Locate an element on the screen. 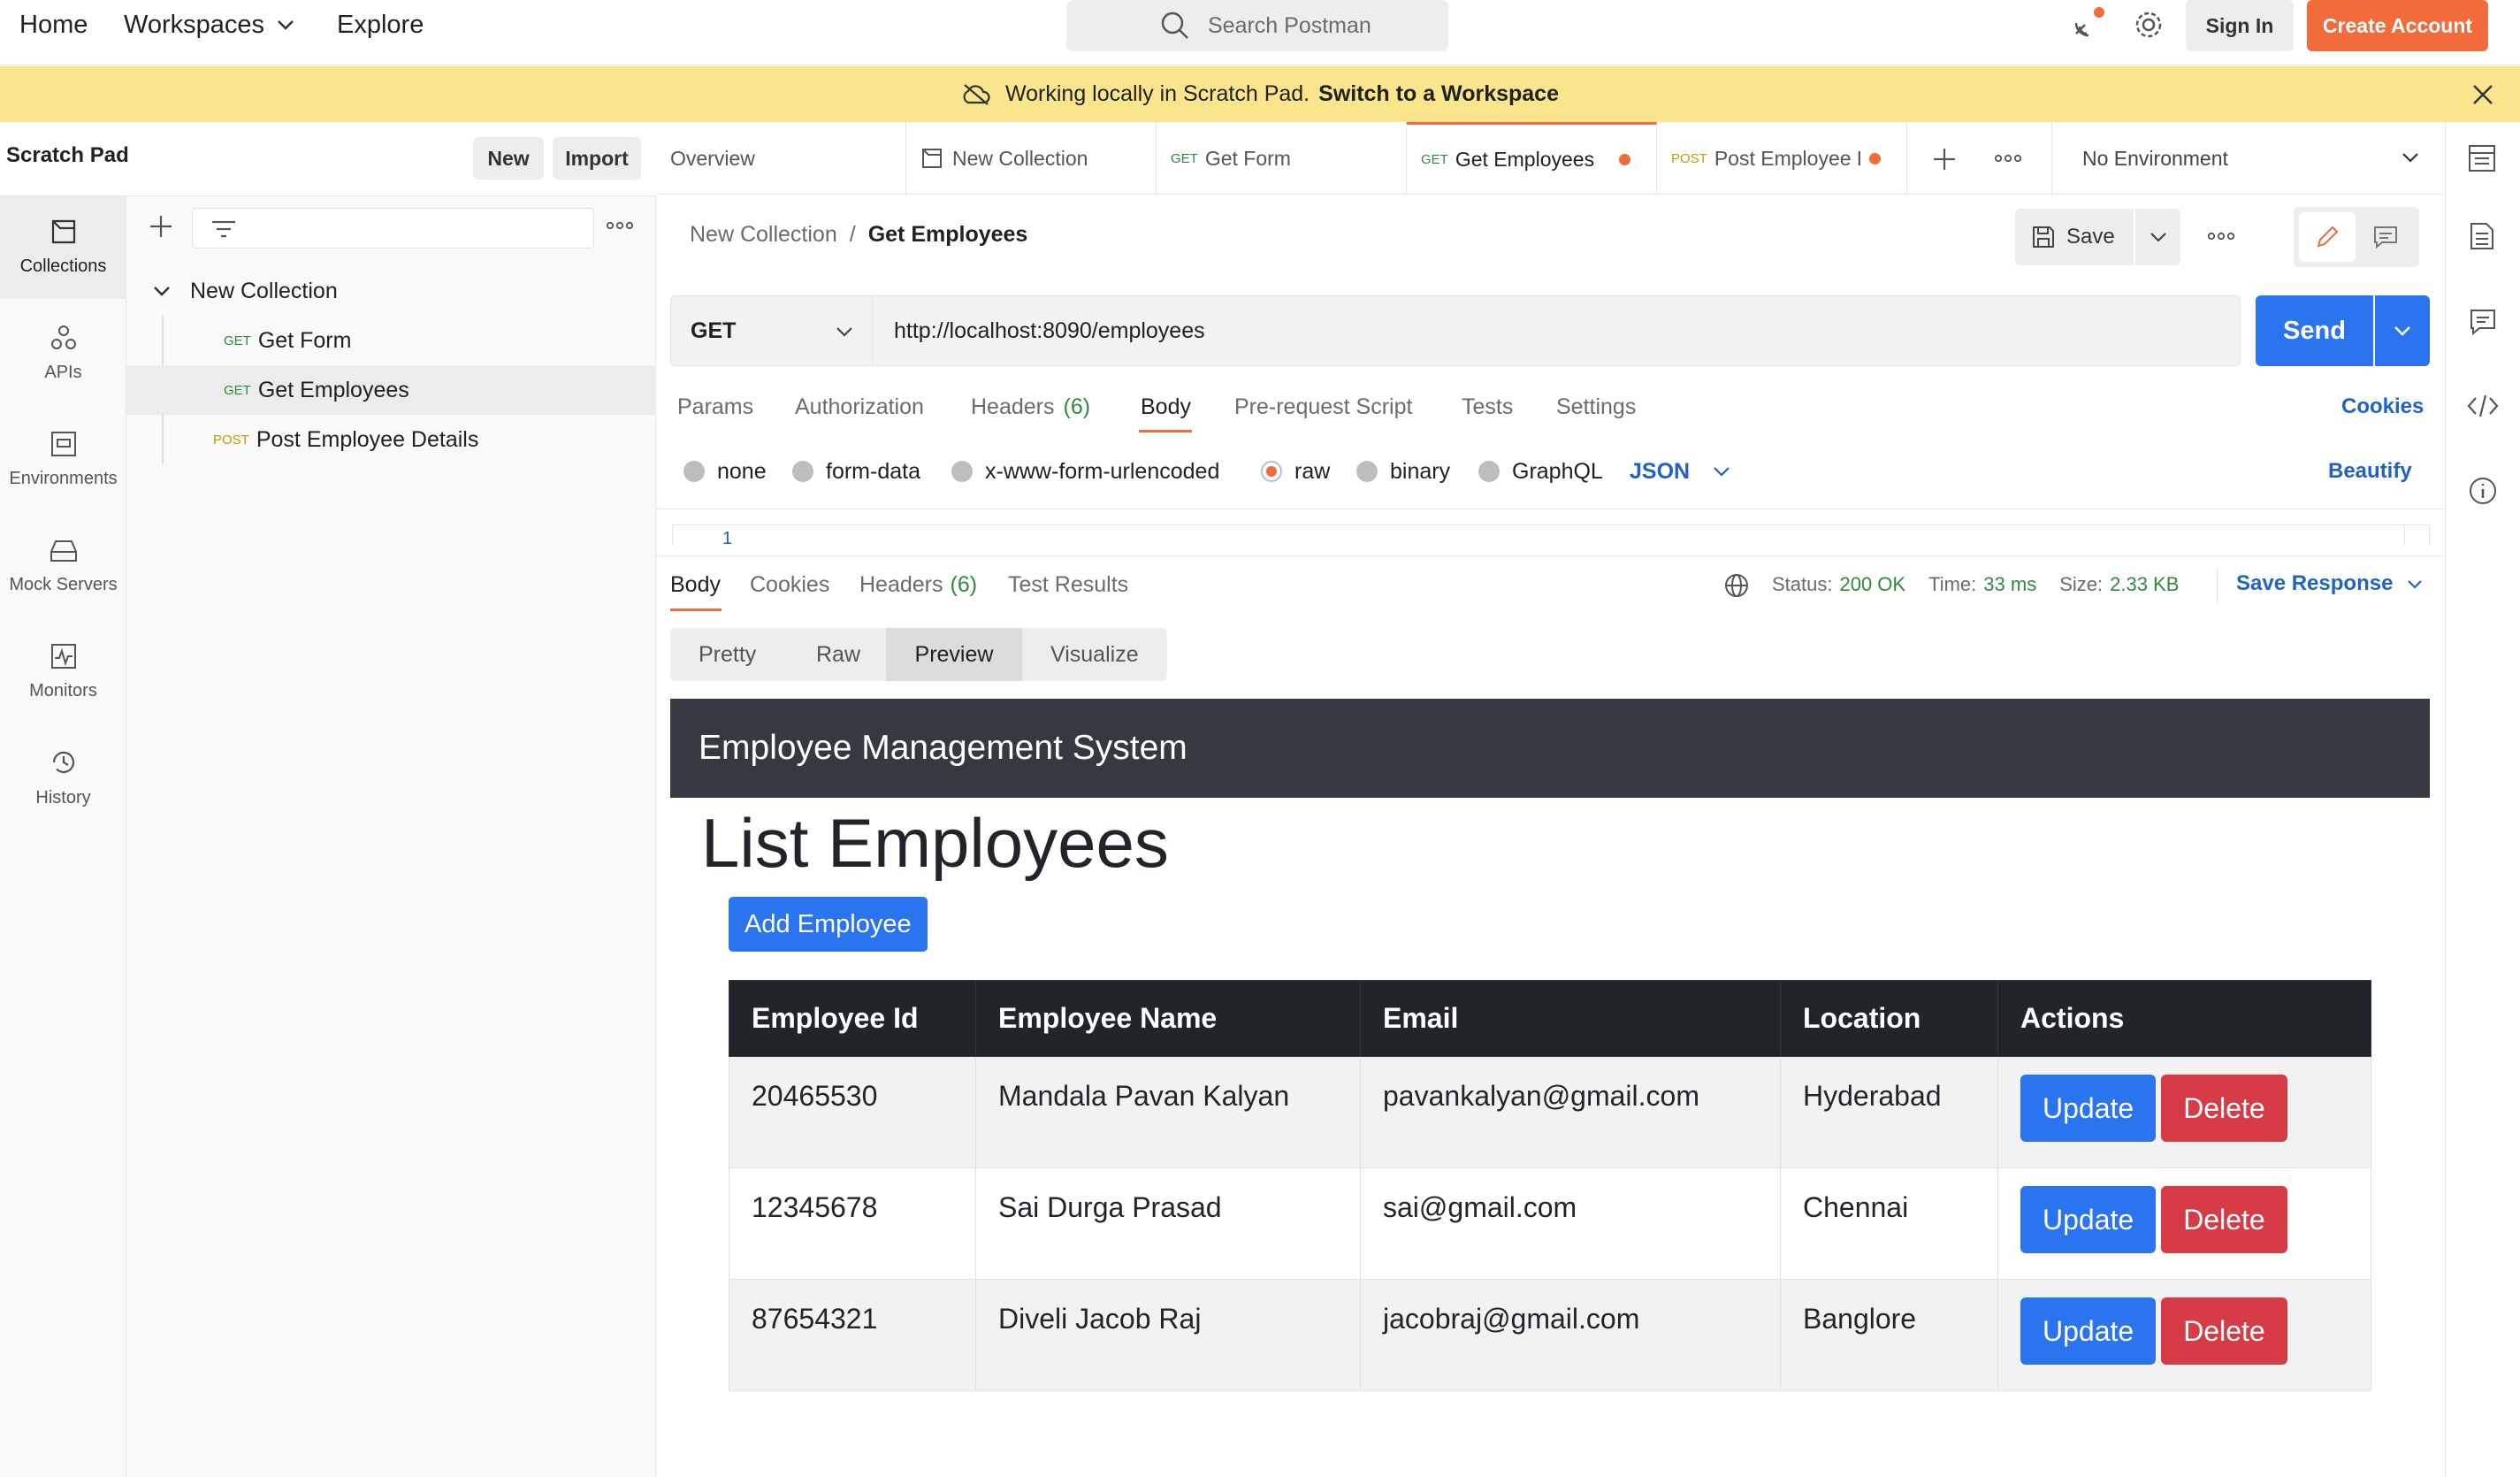 The image size is (2520, 1477). body-editor: 1 is located at coordinates (1551, 535).